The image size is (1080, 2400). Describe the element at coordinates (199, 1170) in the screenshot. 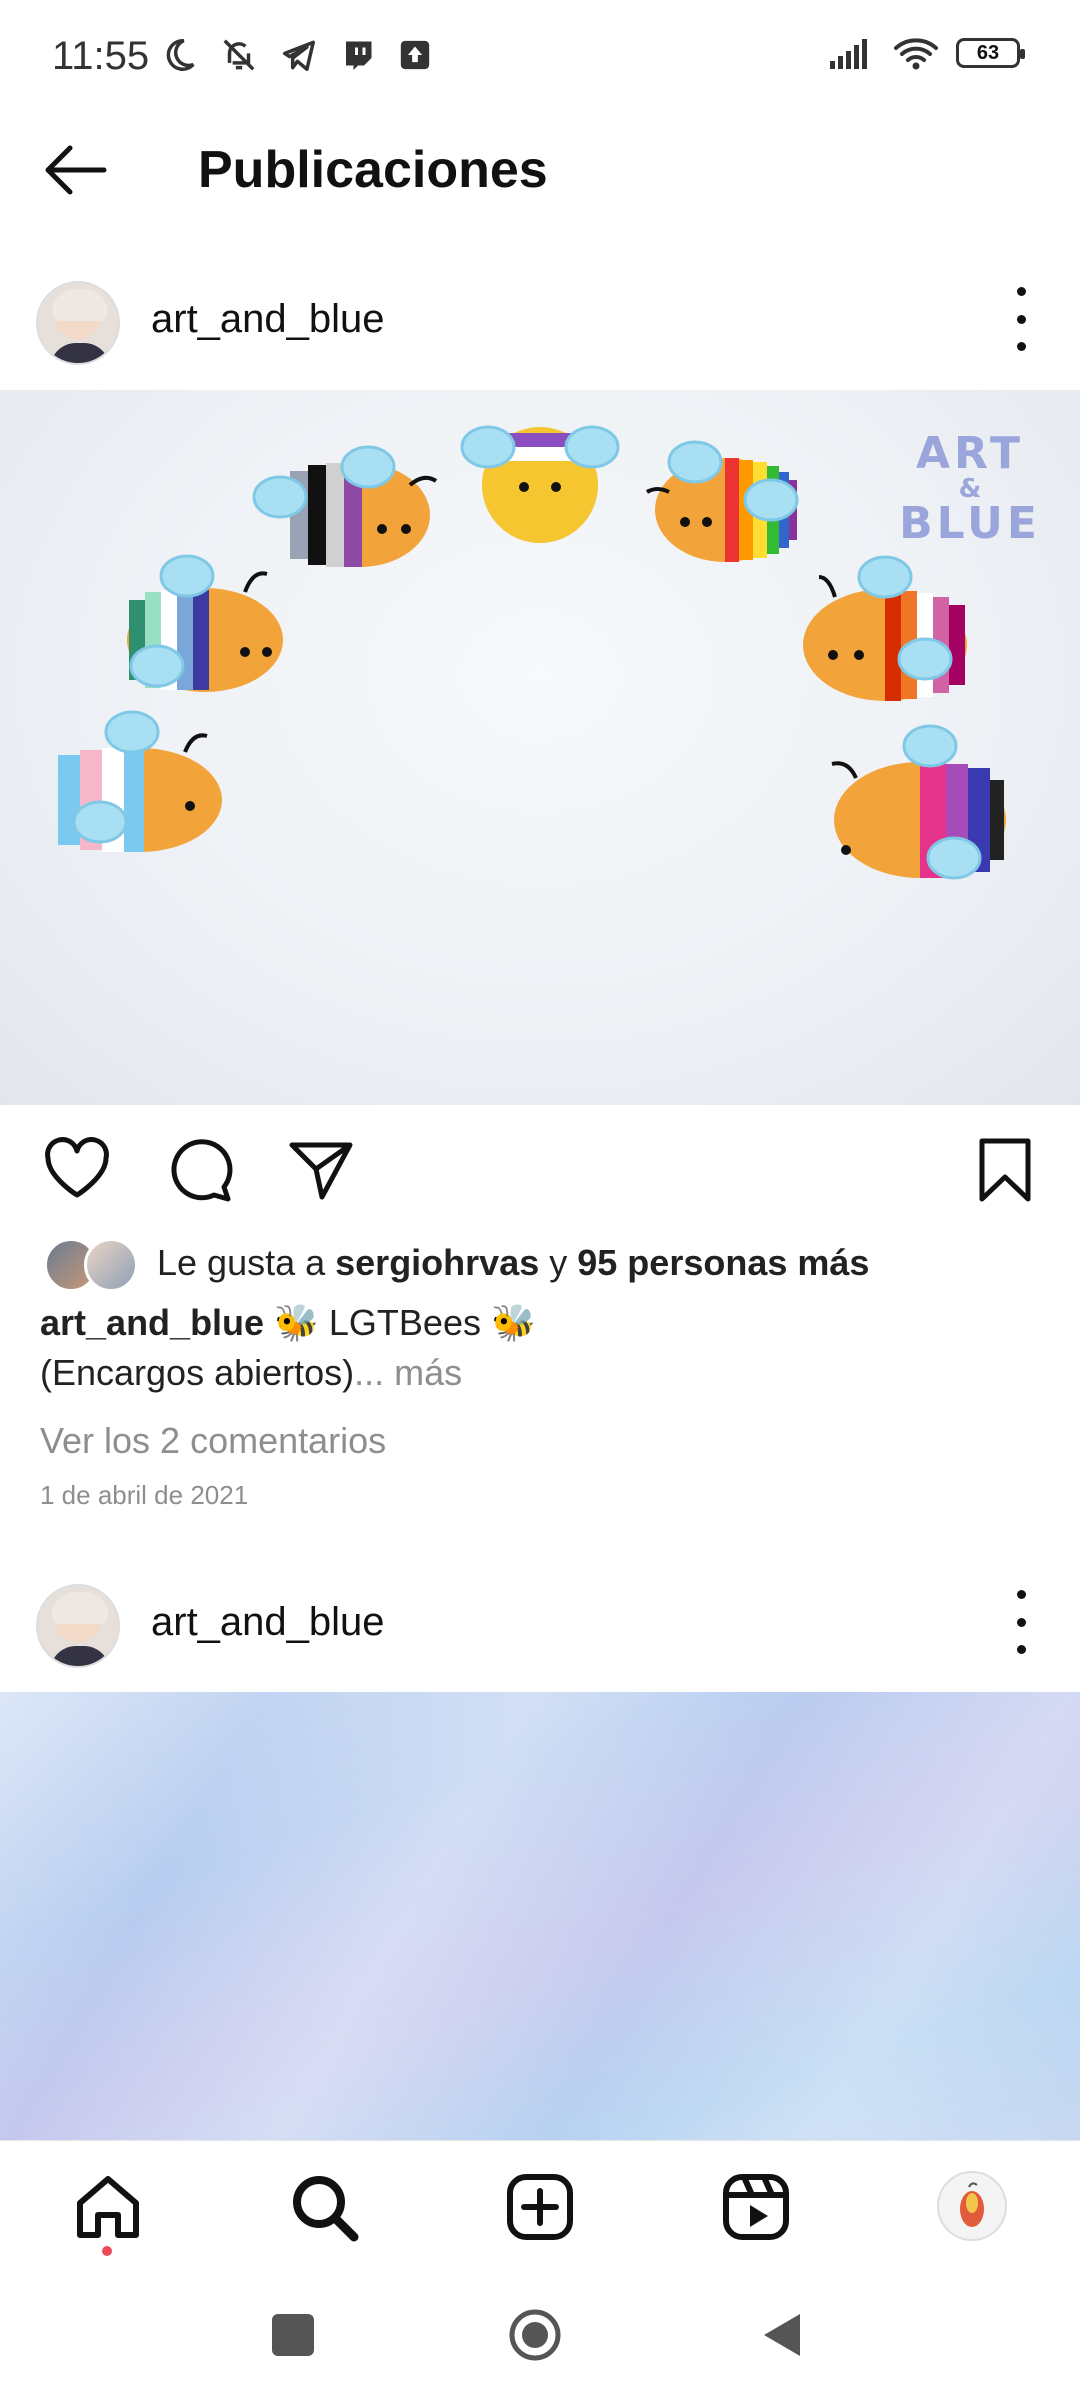

I see `comment-icon` at that location.